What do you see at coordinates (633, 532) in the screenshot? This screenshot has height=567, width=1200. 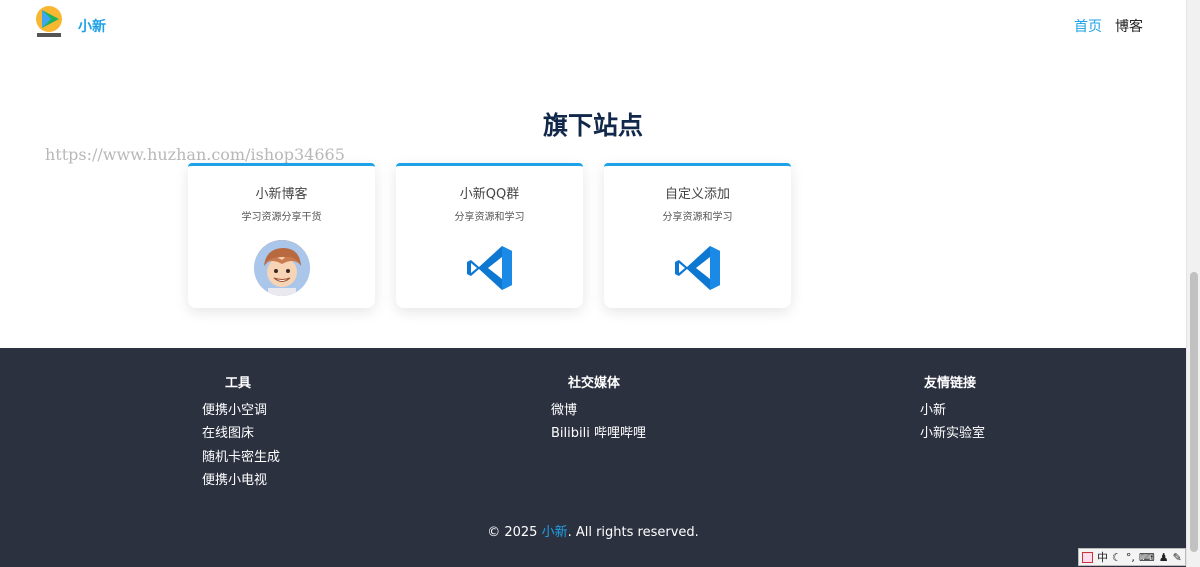 I see `copyright-suffix: . All rights reserved.` at bounding box center [633, 532].